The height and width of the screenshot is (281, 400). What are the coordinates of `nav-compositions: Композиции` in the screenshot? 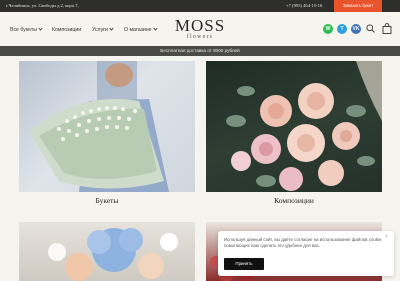 It's located at (66, 30).